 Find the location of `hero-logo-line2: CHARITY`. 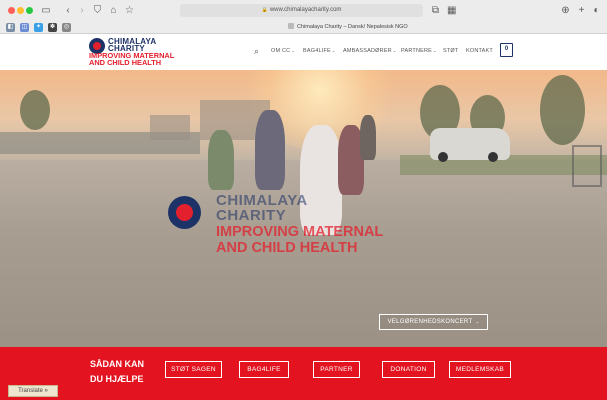

hero-logo-line2: CHARITY is located at coordinates (251, 215).